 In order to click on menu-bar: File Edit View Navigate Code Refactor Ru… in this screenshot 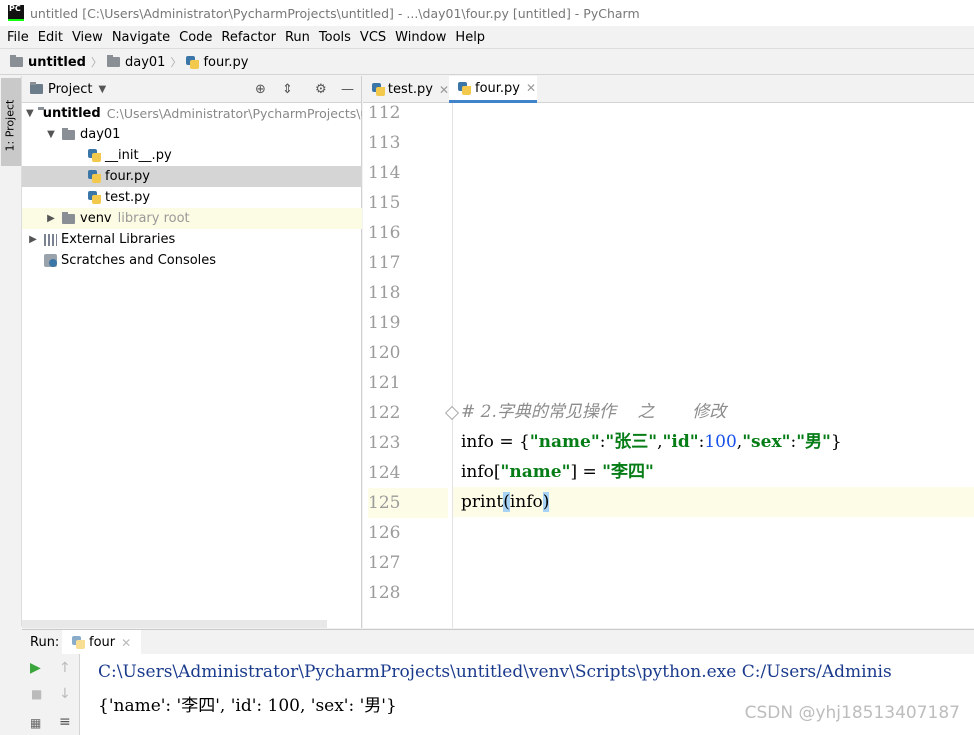, I will do `click(487, 37)`.